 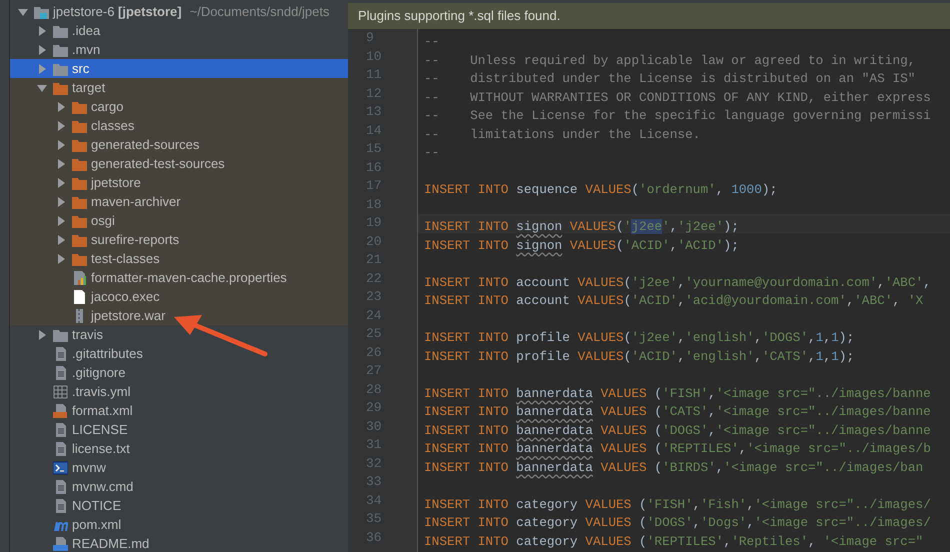 What do you see at coordinates (179, 543) in the screenshot?
I see `tree-item: README.md` at bounding box center [179, 543].